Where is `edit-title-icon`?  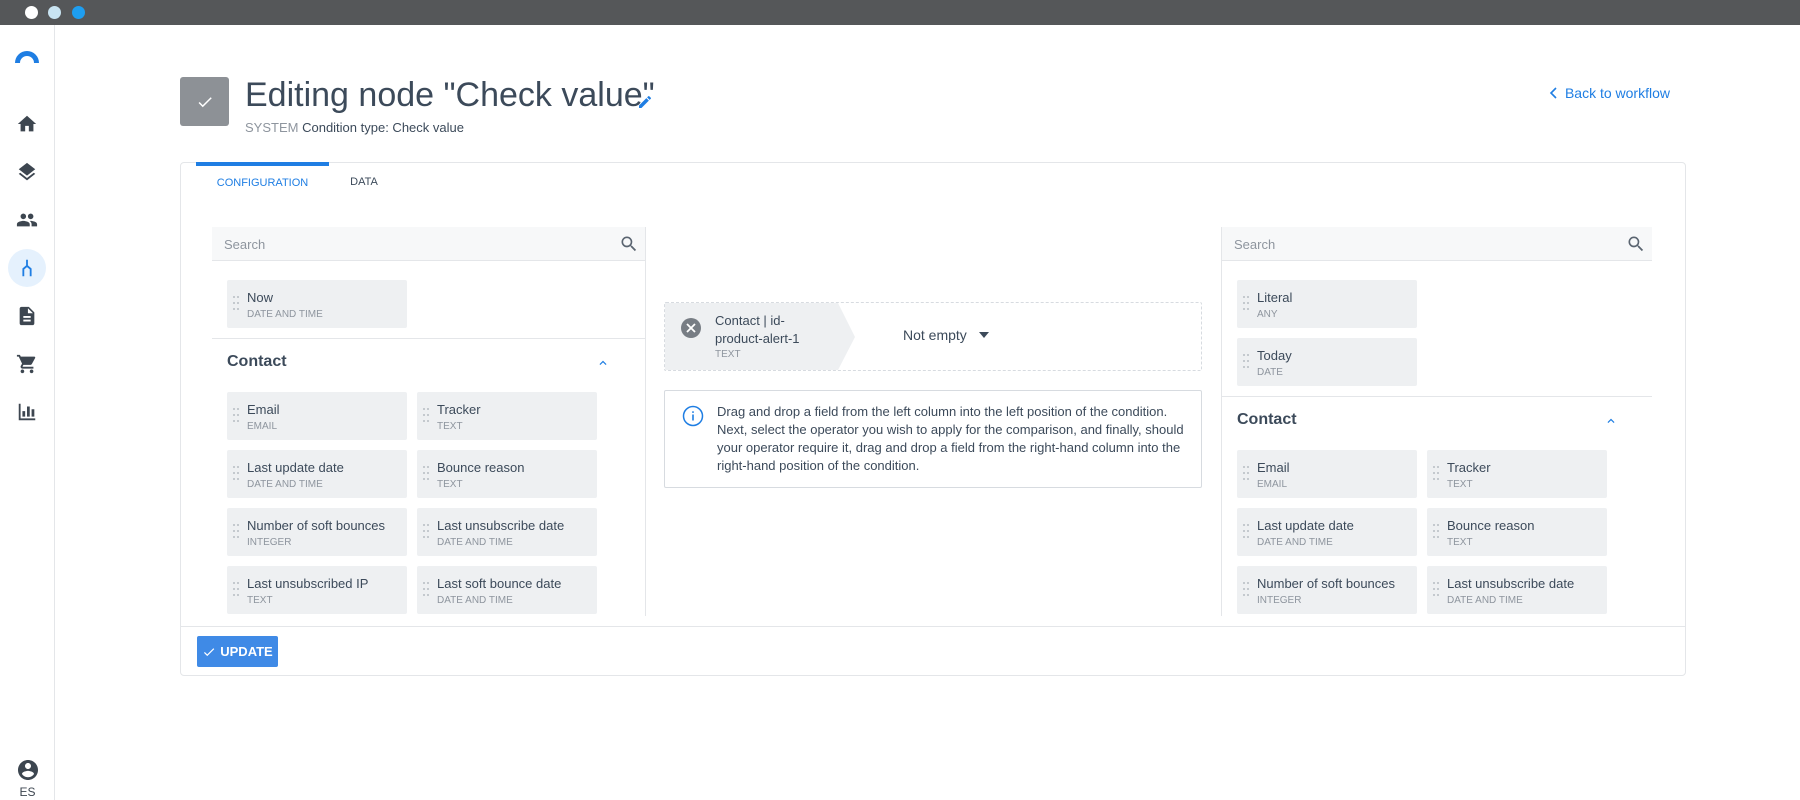 edit-title-icon is located at coordinates (645, 102).